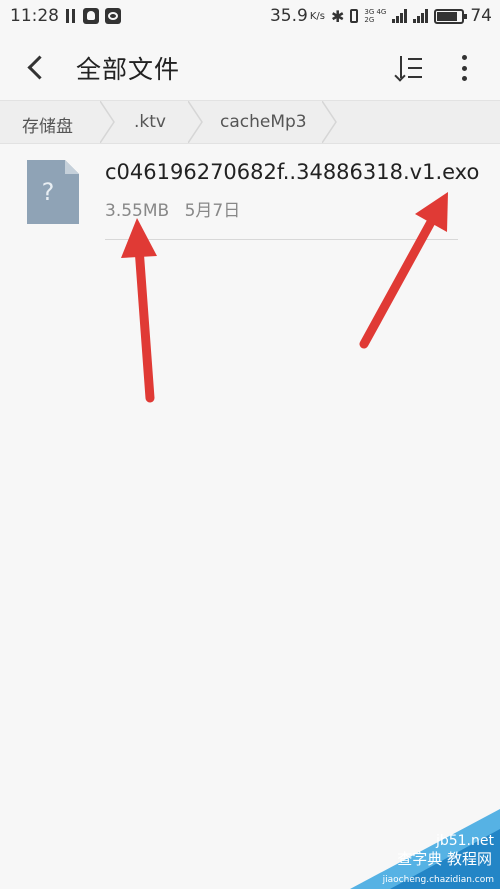  What do you see at coordinates (128, 69) in the screenshot?
I see `page-title: 全部文件` at bounding box center [128, 69].